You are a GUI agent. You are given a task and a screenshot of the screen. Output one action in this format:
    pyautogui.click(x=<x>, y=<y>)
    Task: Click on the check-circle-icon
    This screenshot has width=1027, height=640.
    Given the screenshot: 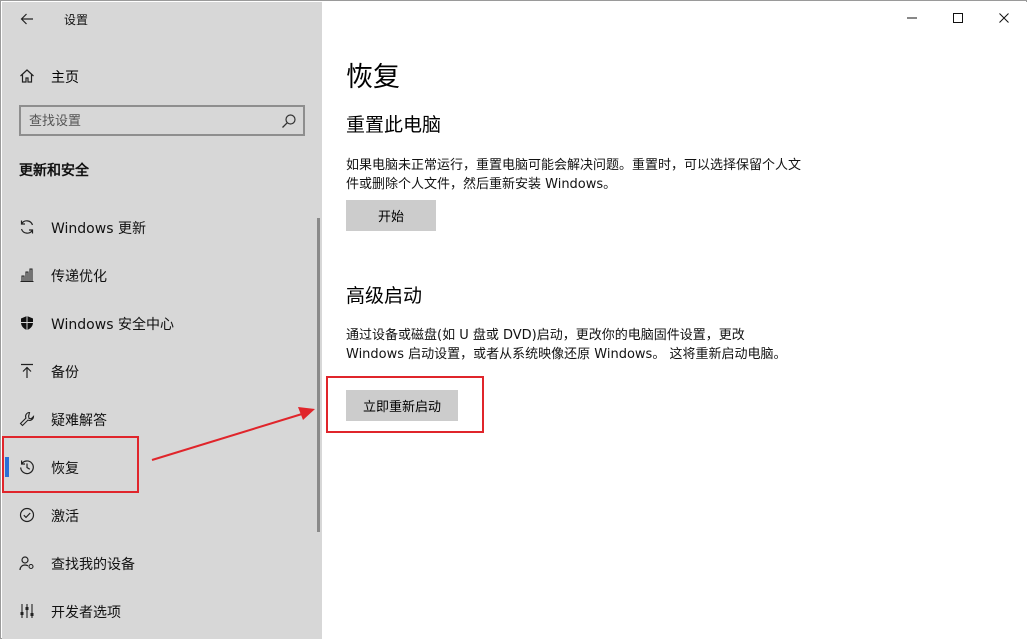 What is the action you would take?
    pyautogui.click(x=27, y=515)
    